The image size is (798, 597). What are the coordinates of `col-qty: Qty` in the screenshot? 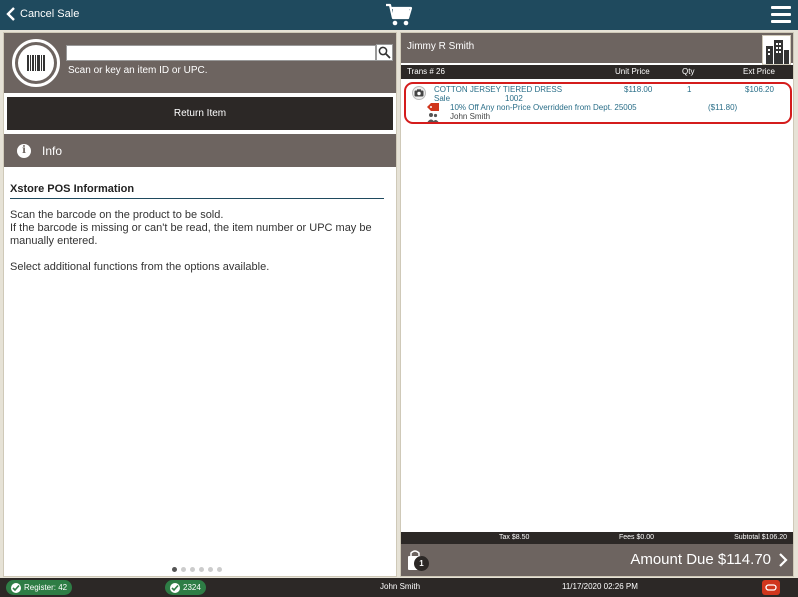 It's located at (688, 71).